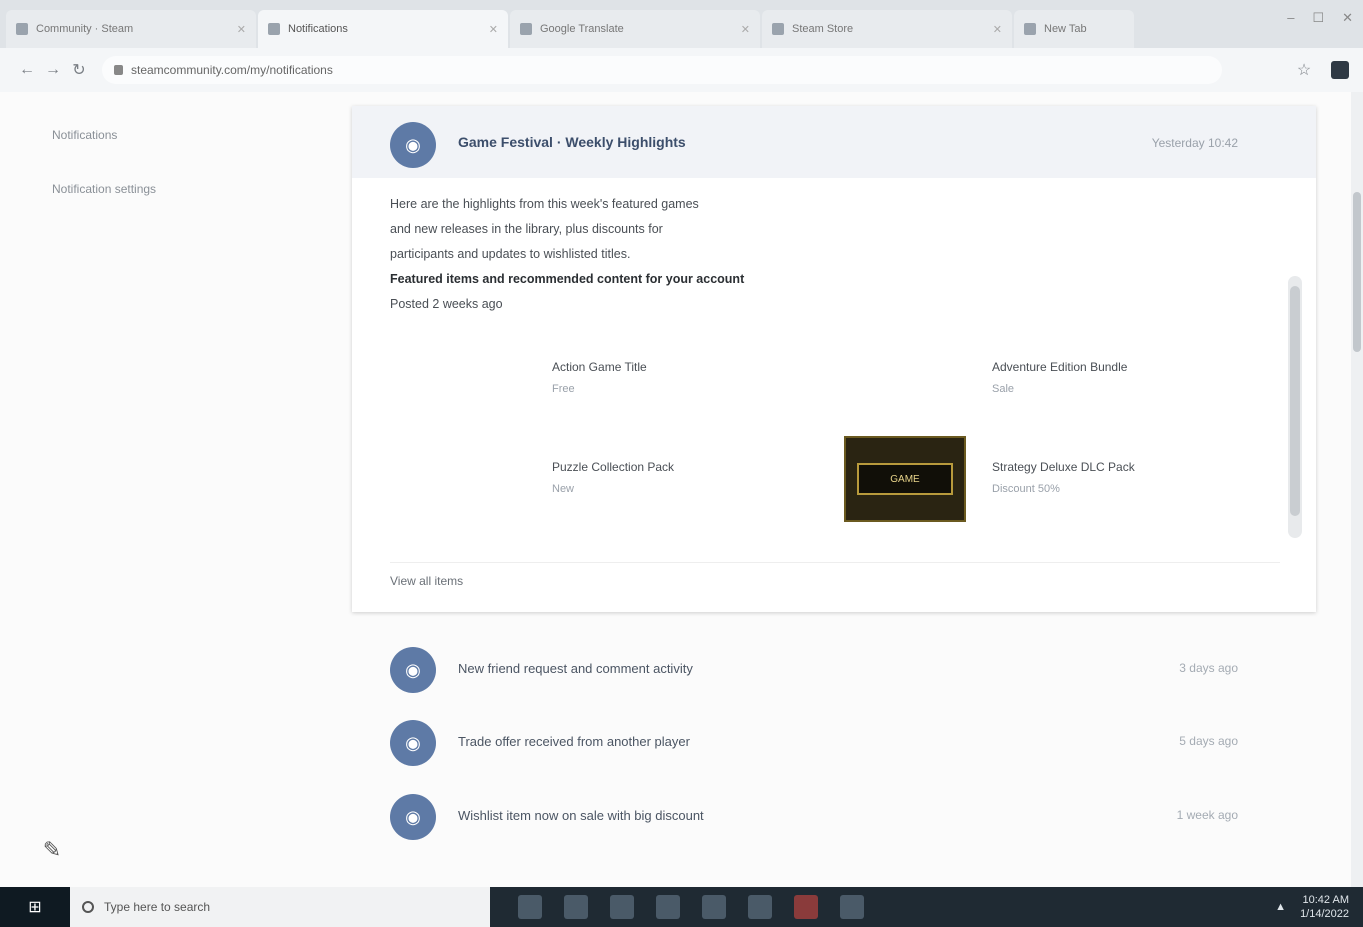 The width and height of the screenshot is (1363, 927). I want to click on notification-title: New friend request and comment activity, so click(575, 668).